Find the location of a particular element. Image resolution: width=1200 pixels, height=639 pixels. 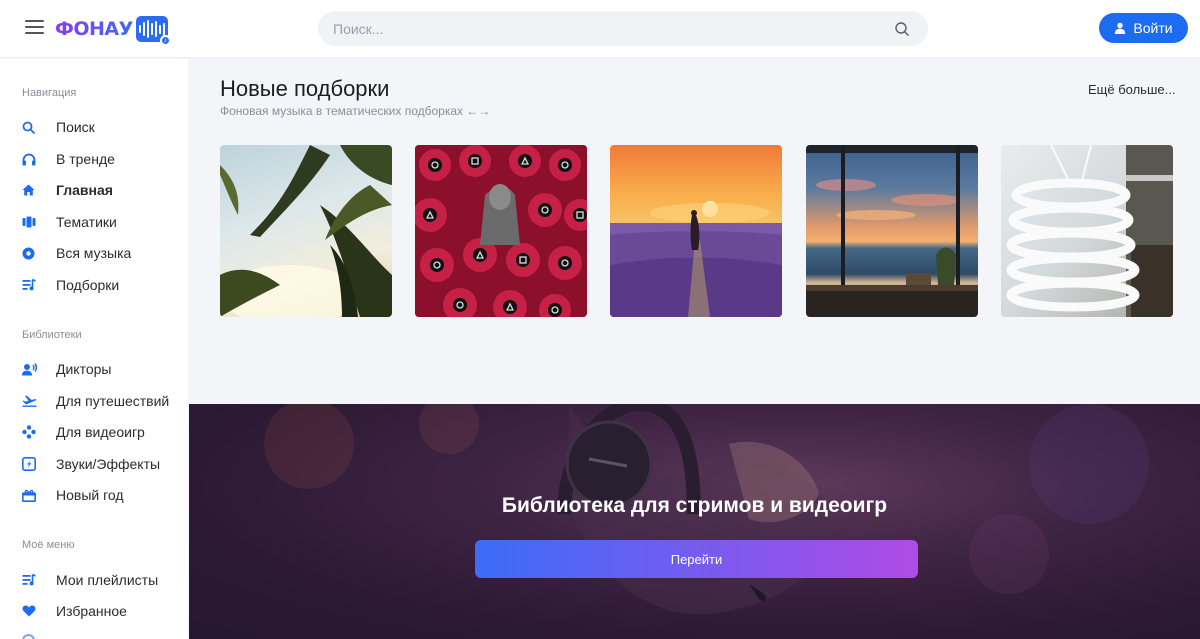

sidebar-section-libraries-title: Библиотеки is located at coordinates (52, 335).